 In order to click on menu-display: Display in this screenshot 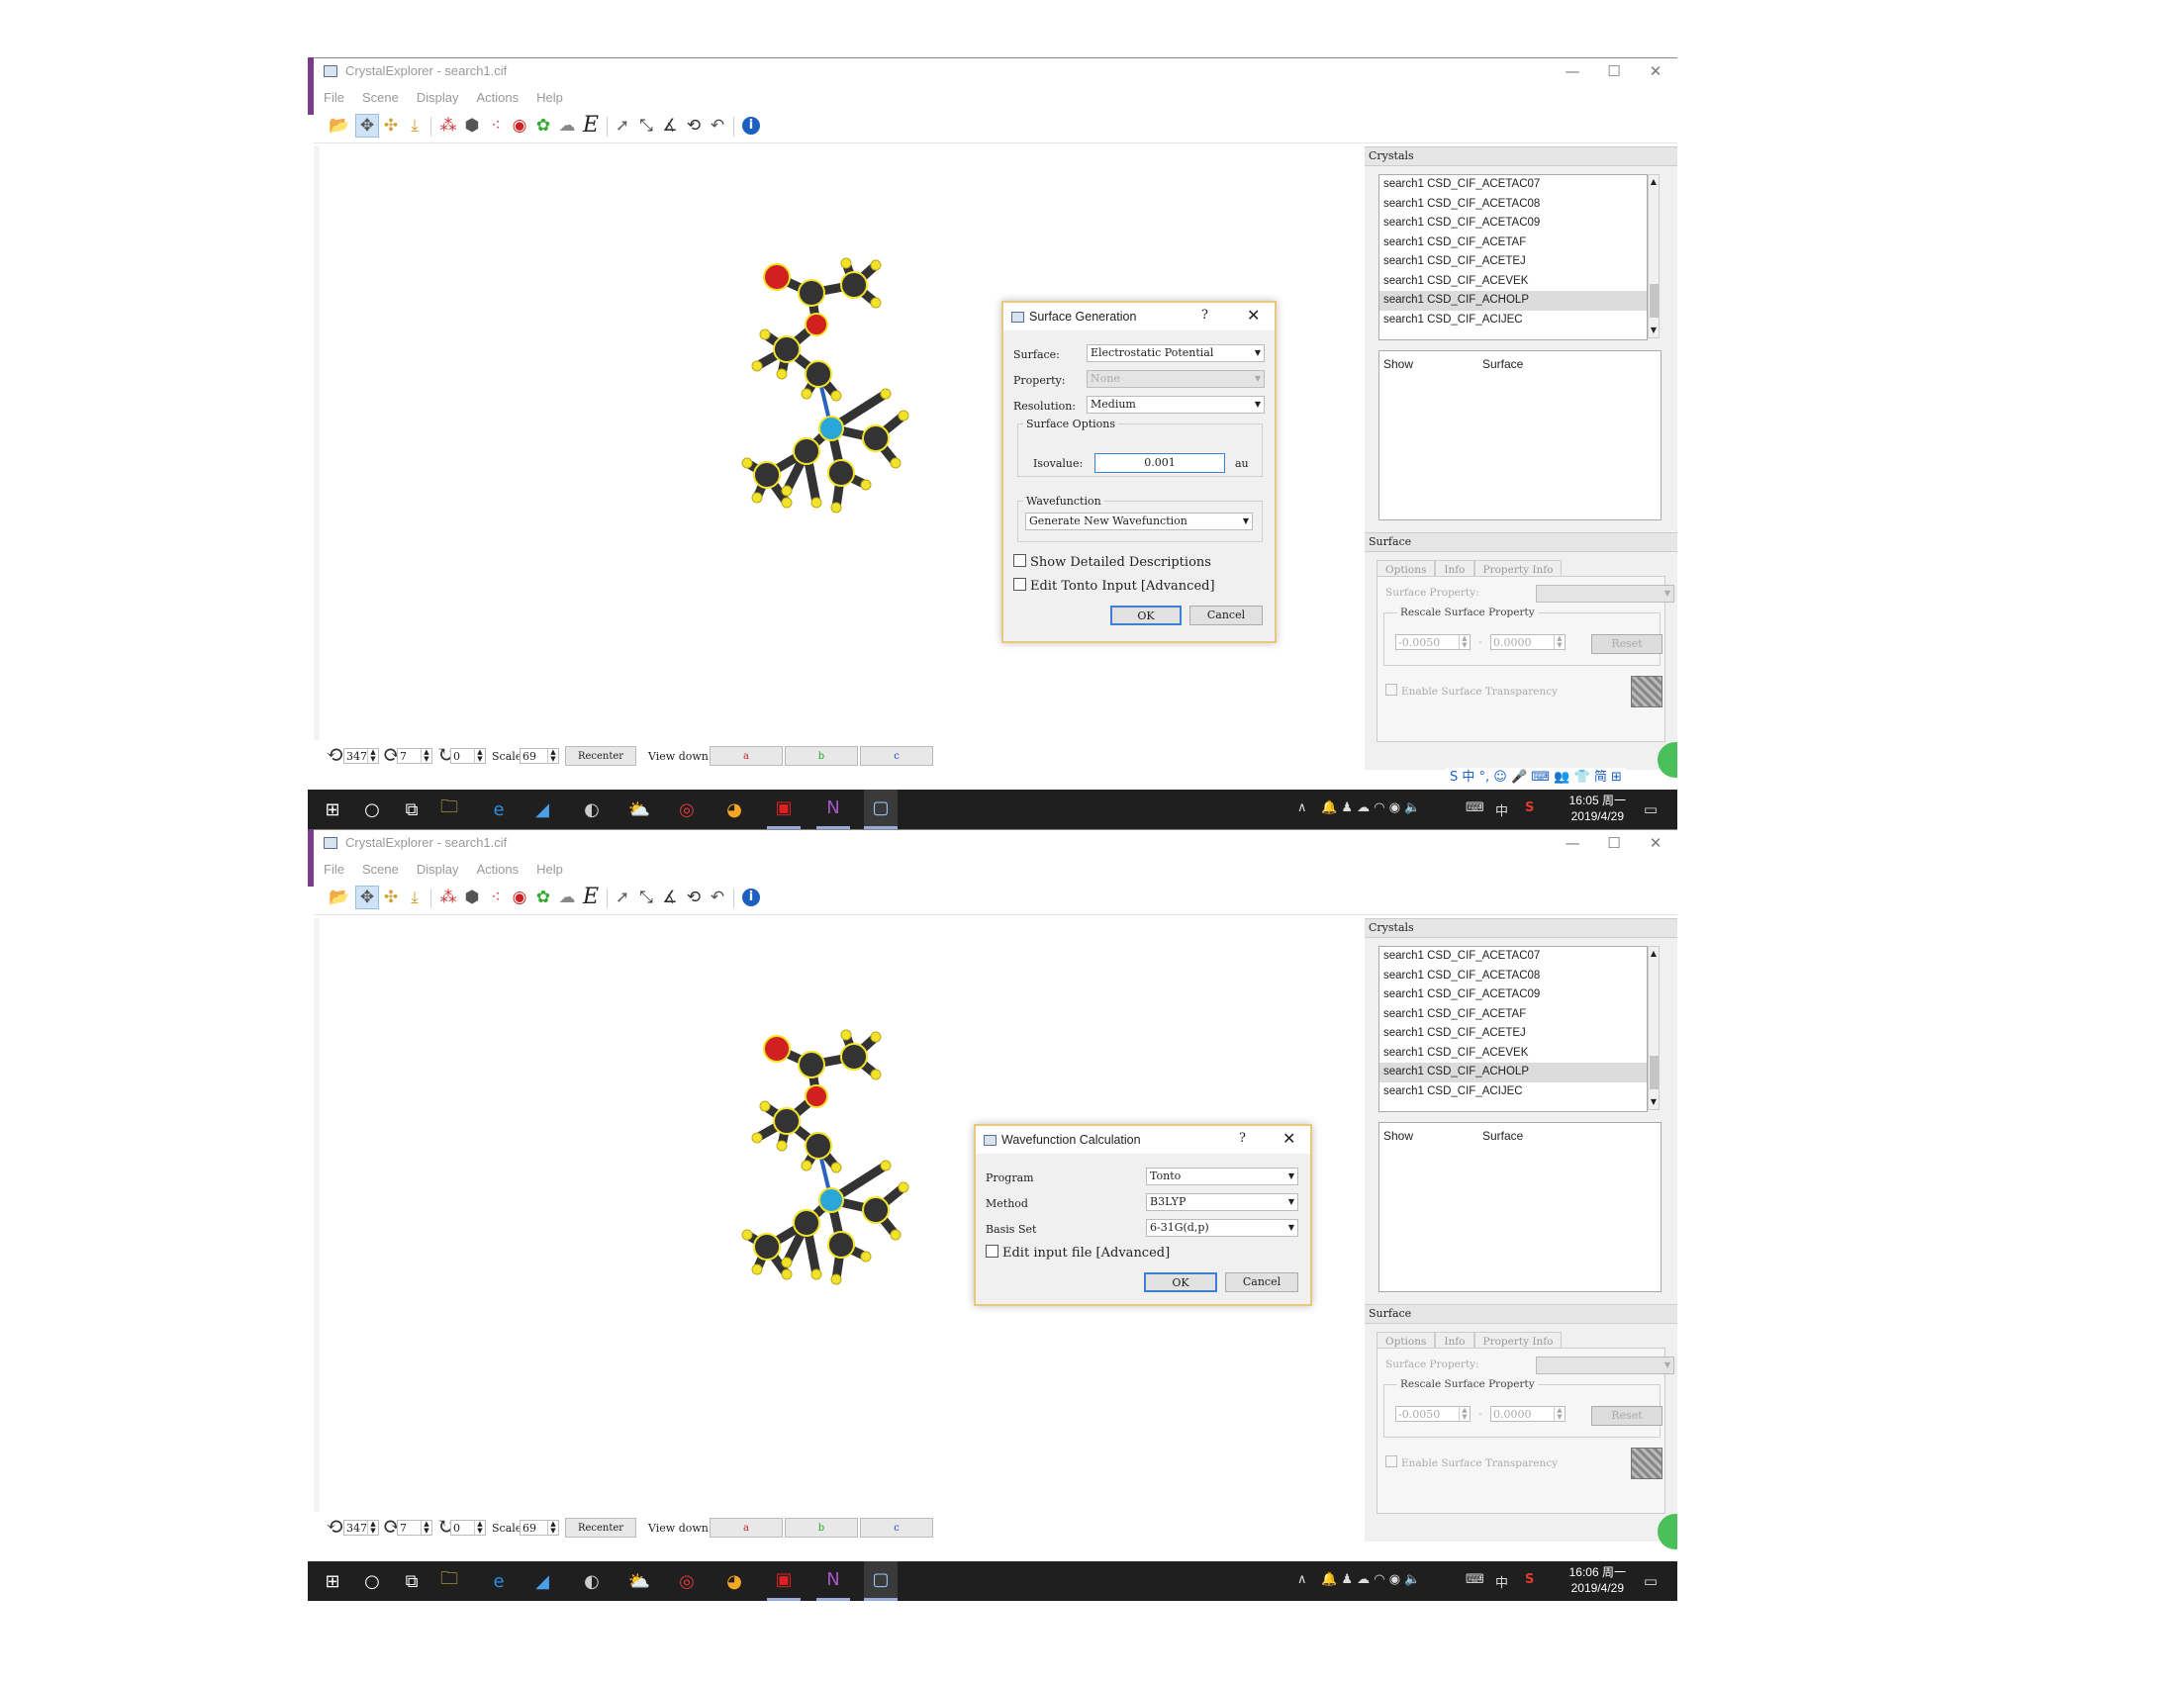, I will do `click(438, 870)`.